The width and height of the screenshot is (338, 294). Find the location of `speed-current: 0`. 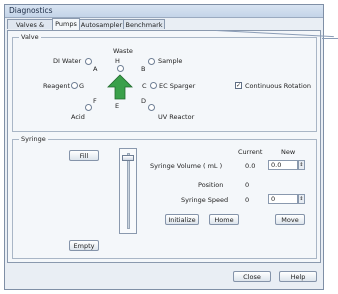

speed-current: 0 is located at coordinates (247, 200).